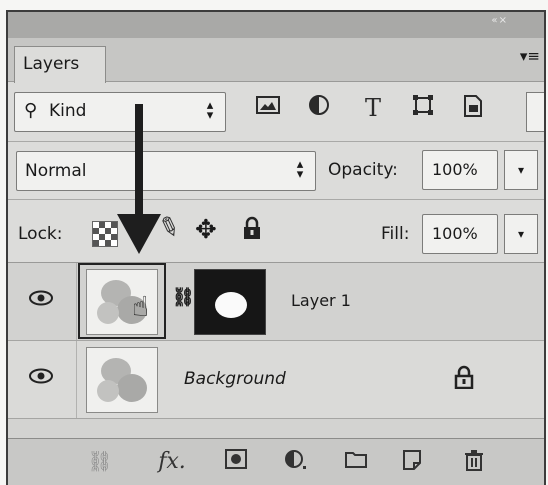 This screenshot has height=485, width=548. Describe the element at coordinates (395, 234) in the screenshot. I see `fill-label: Fill:` at that location.